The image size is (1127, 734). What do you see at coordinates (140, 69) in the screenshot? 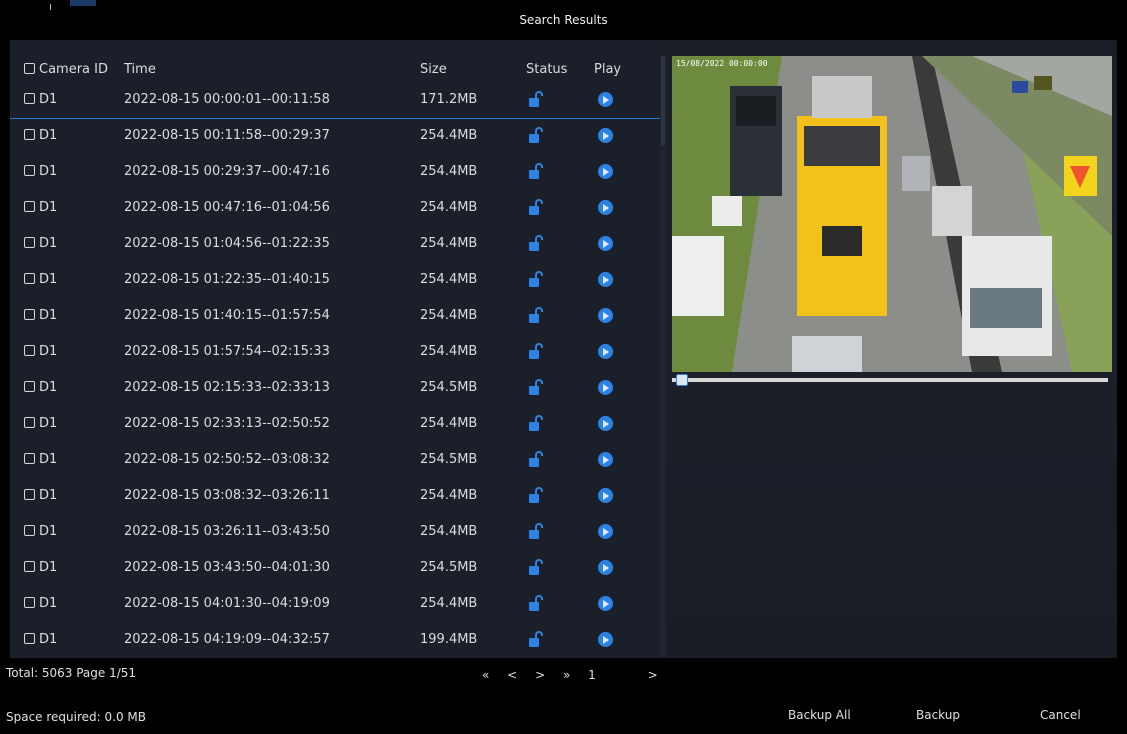
I see `column-header-time: Time` at bounding box center [140, 69].